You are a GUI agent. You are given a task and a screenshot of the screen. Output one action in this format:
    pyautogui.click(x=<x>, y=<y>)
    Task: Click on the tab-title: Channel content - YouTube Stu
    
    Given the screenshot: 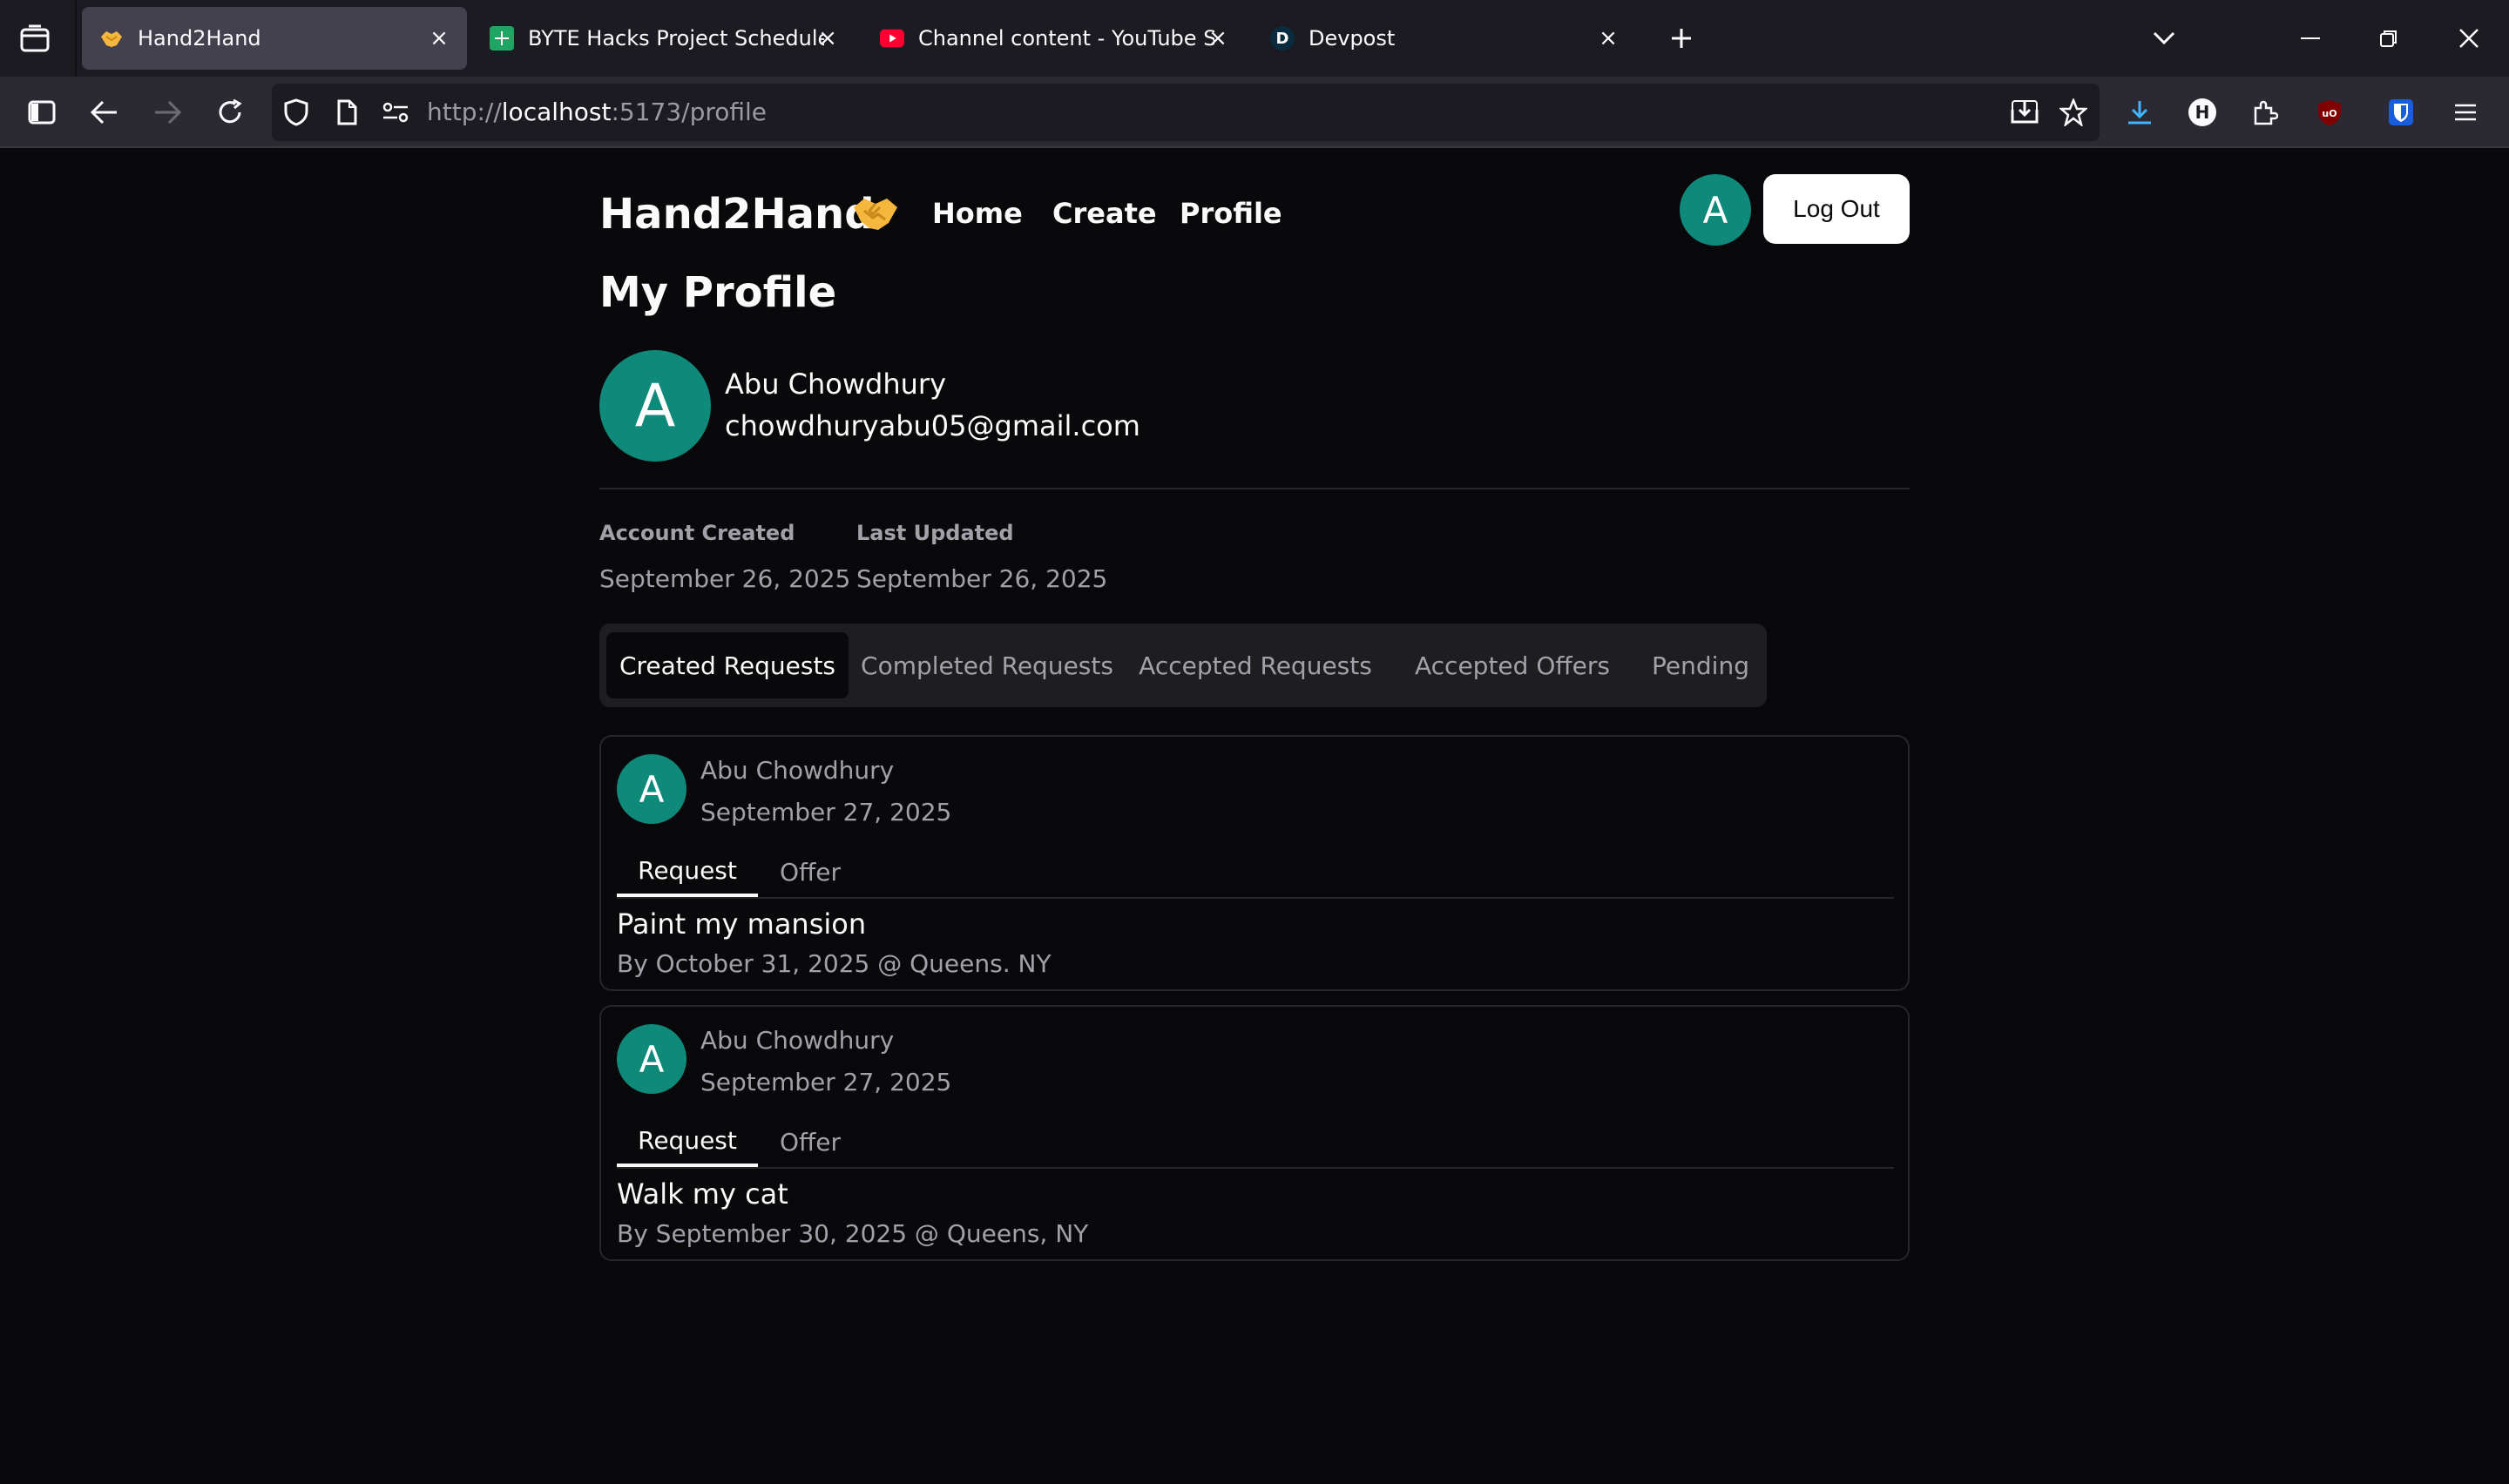 What is the action you would take?
    pyautogui.click(x=1066, y=38)
    